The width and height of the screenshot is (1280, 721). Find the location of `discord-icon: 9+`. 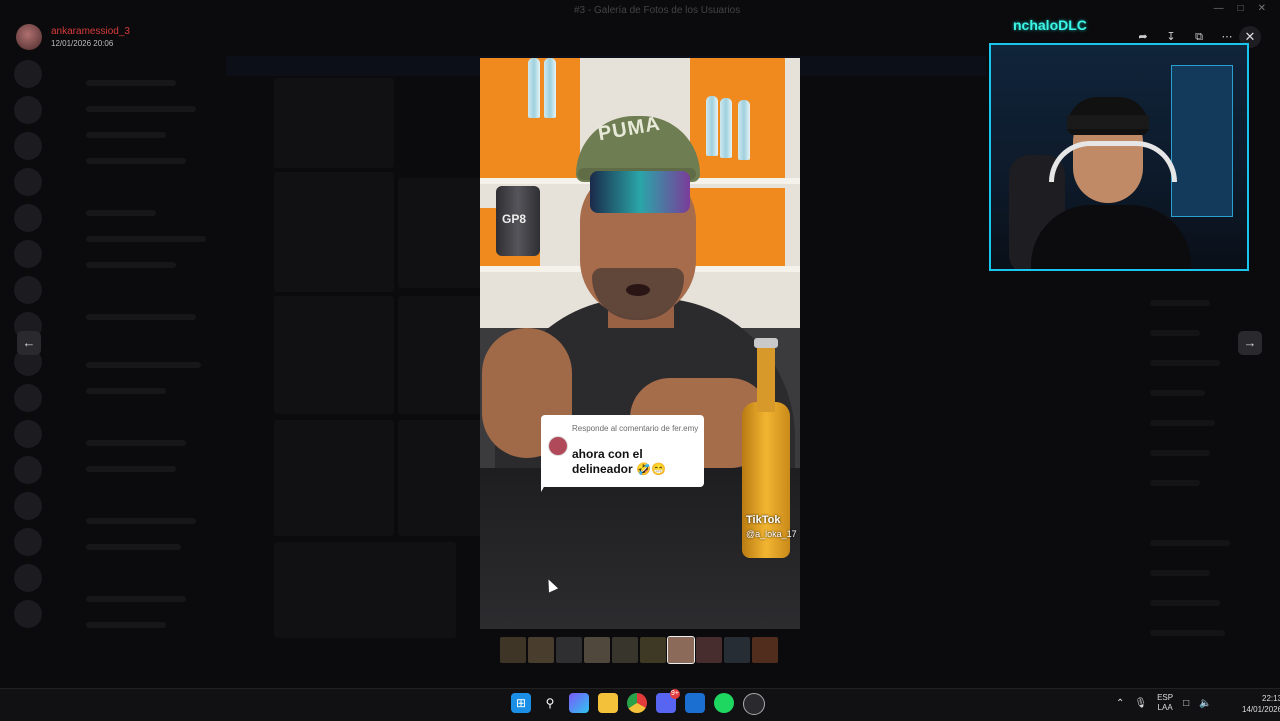

discord-icon: 9+ is located at coordinates (668, 701).